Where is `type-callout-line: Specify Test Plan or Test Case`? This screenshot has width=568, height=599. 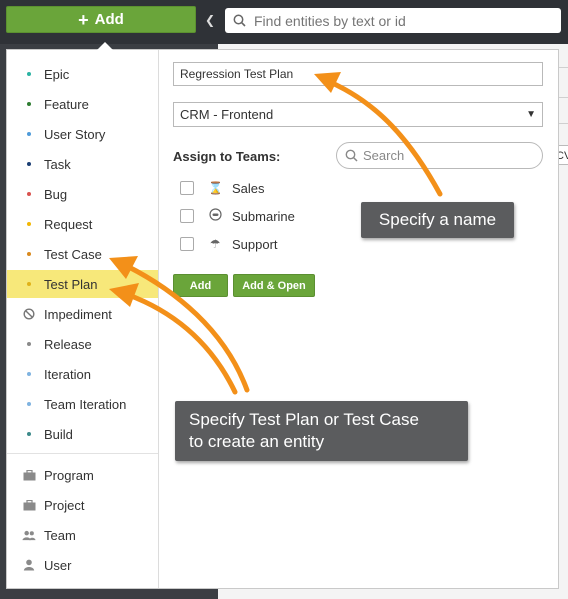 type-callout-line: Specify Test Plan or Test Case is located at coordinates (304, 419).